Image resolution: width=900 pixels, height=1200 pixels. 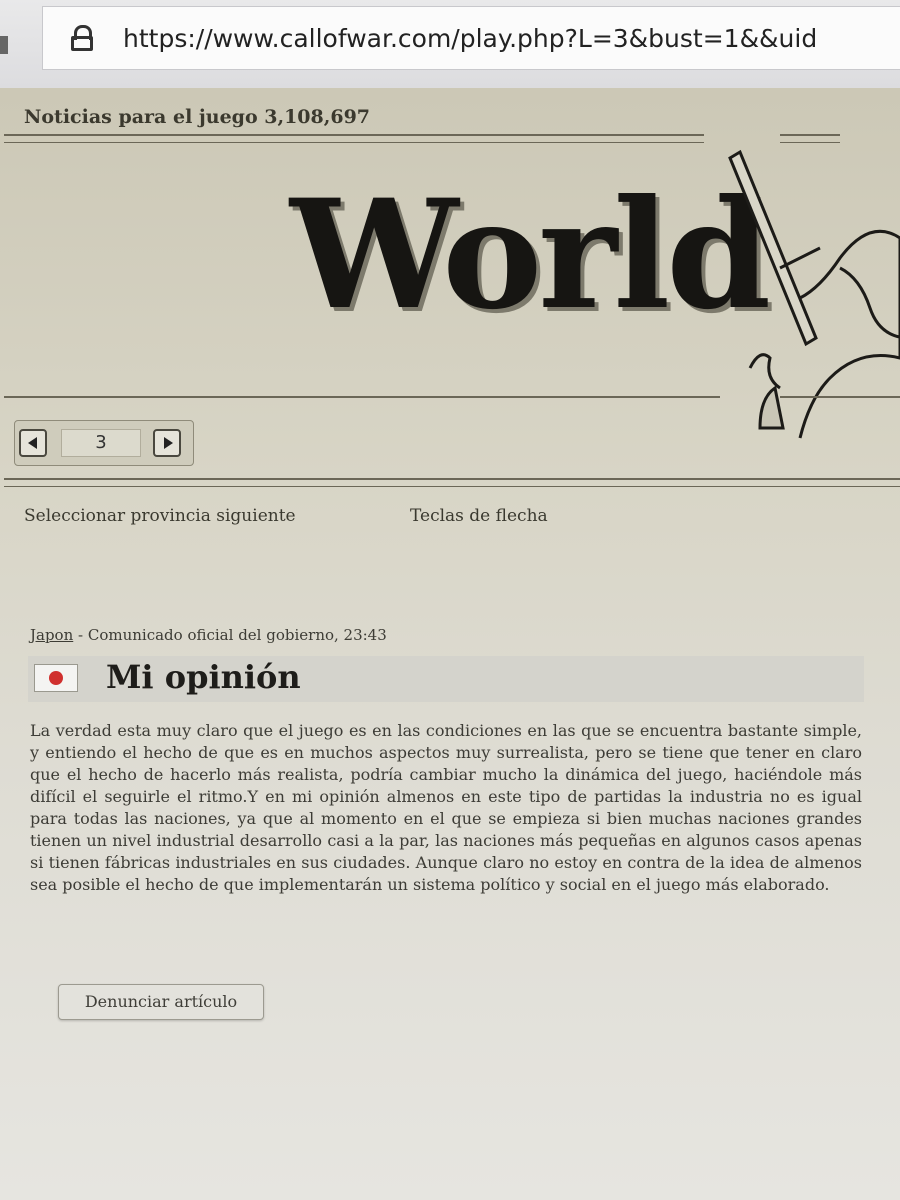 I want to click on page-navigator: 3, so click(x=104, y=443).